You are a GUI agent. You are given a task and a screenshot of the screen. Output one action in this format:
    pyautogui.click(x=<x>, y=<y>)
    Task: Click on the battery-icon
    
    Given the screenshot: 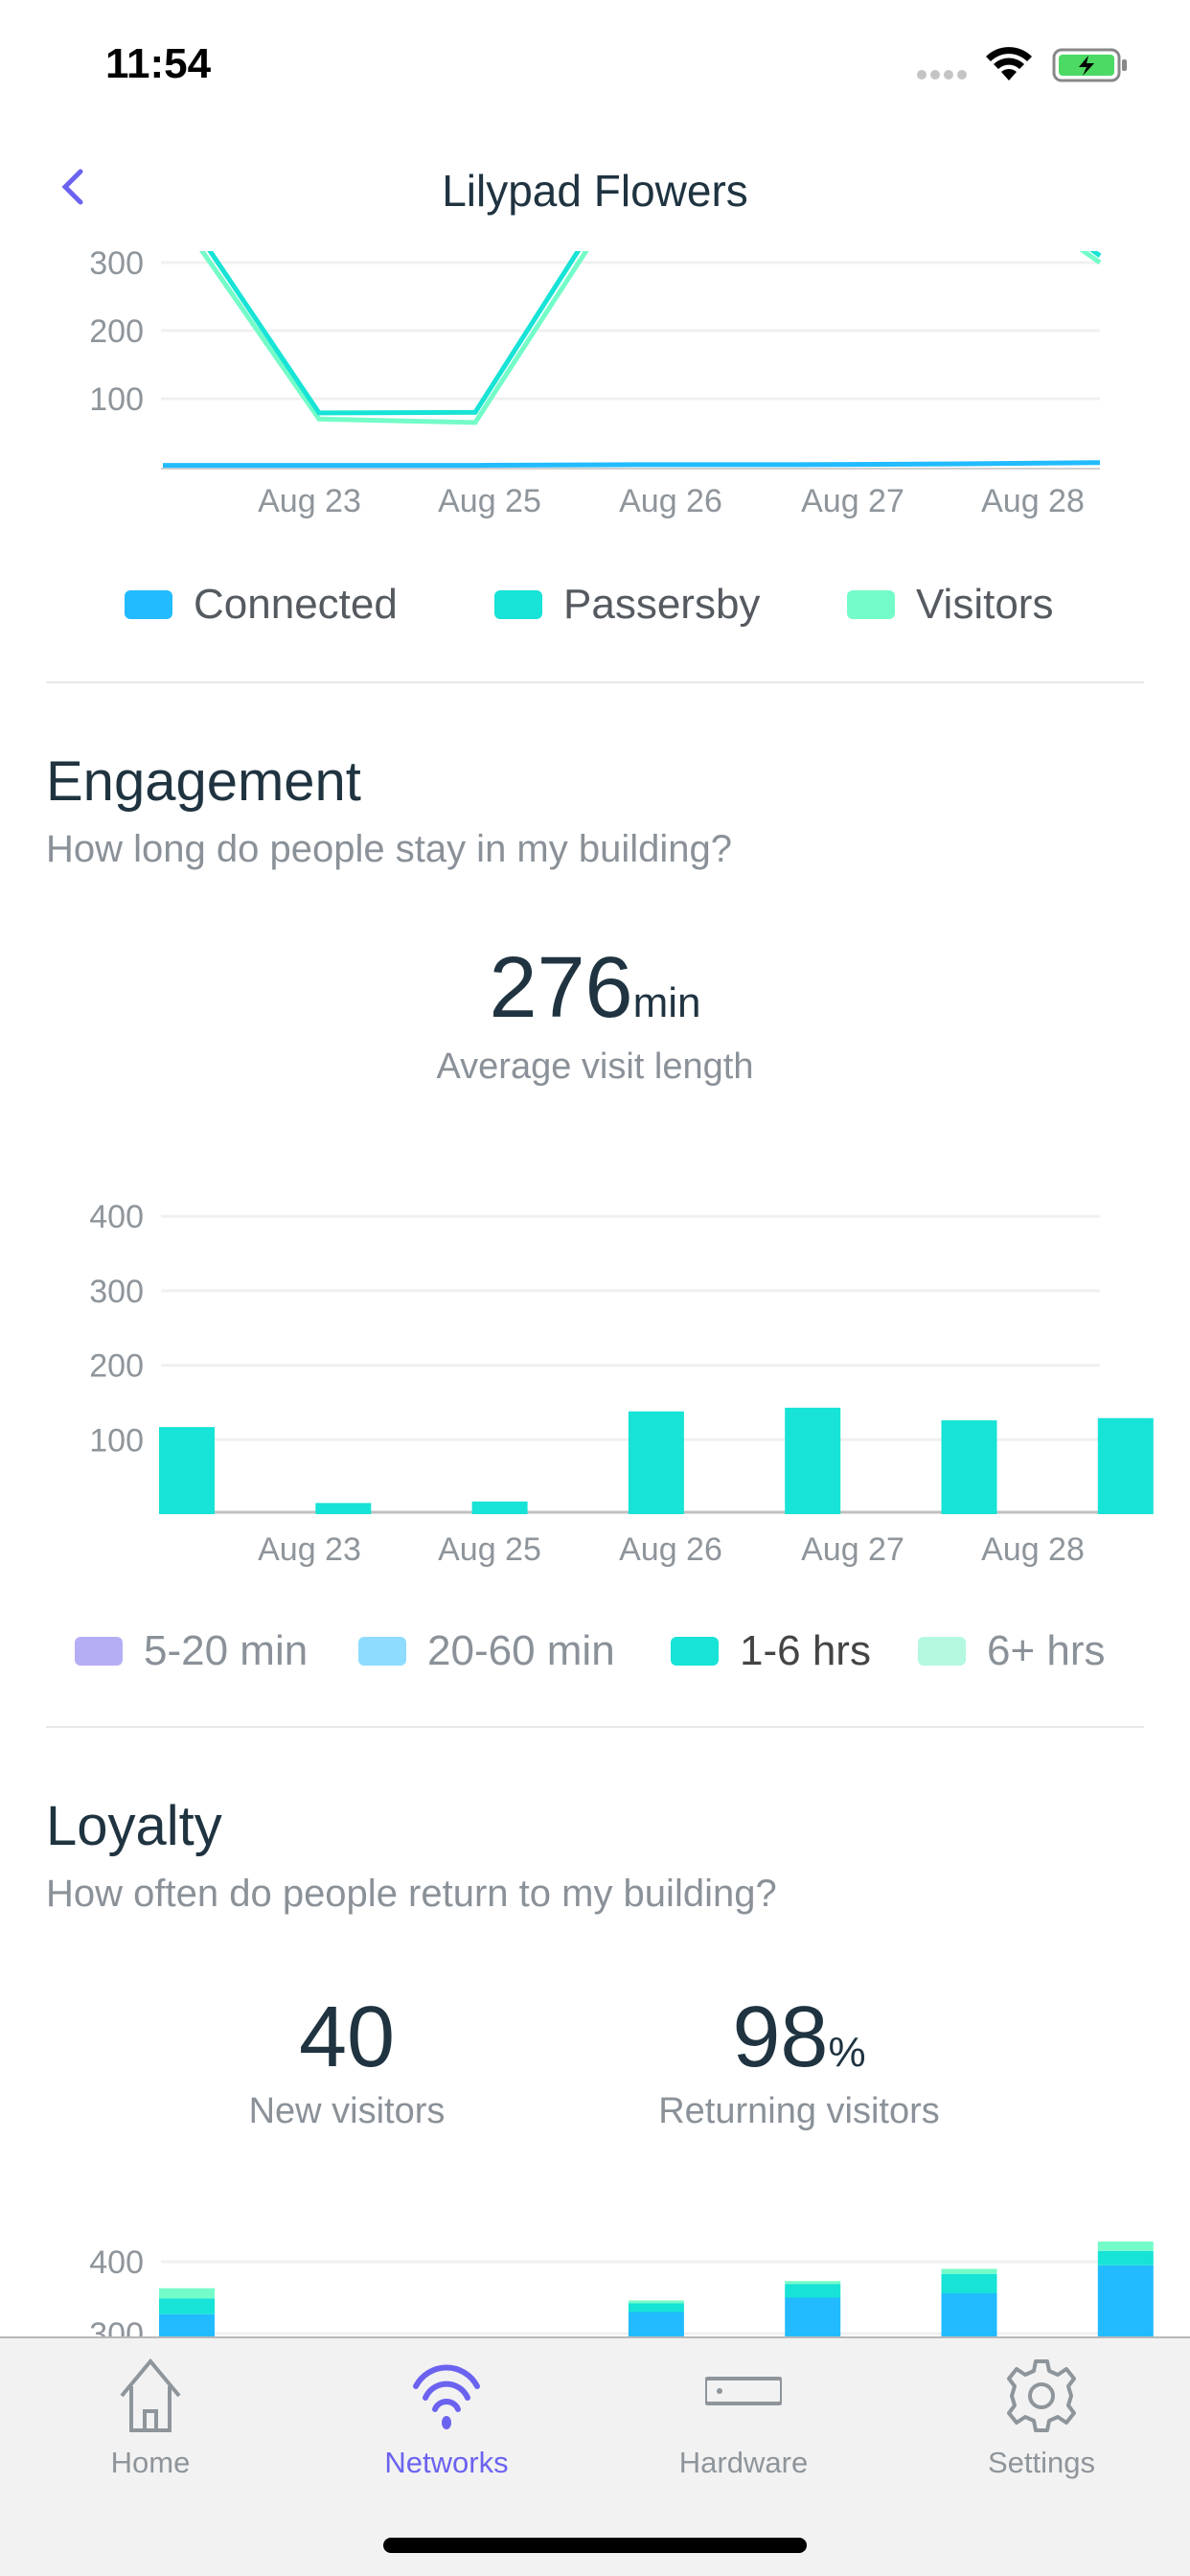 What is the action you would take?
    pyautogui.click(x=1090, y=65)
    